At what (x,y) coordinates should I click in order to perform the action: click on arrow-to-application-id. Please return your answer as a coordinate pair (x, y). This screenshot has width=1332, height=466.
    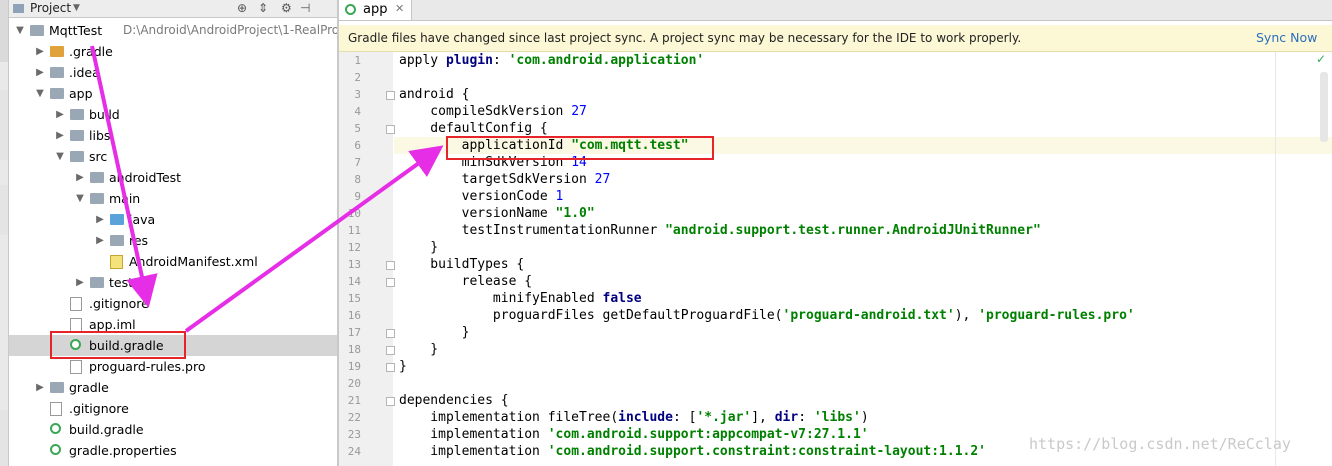
    Looking at the image, I should click on (314, 239).